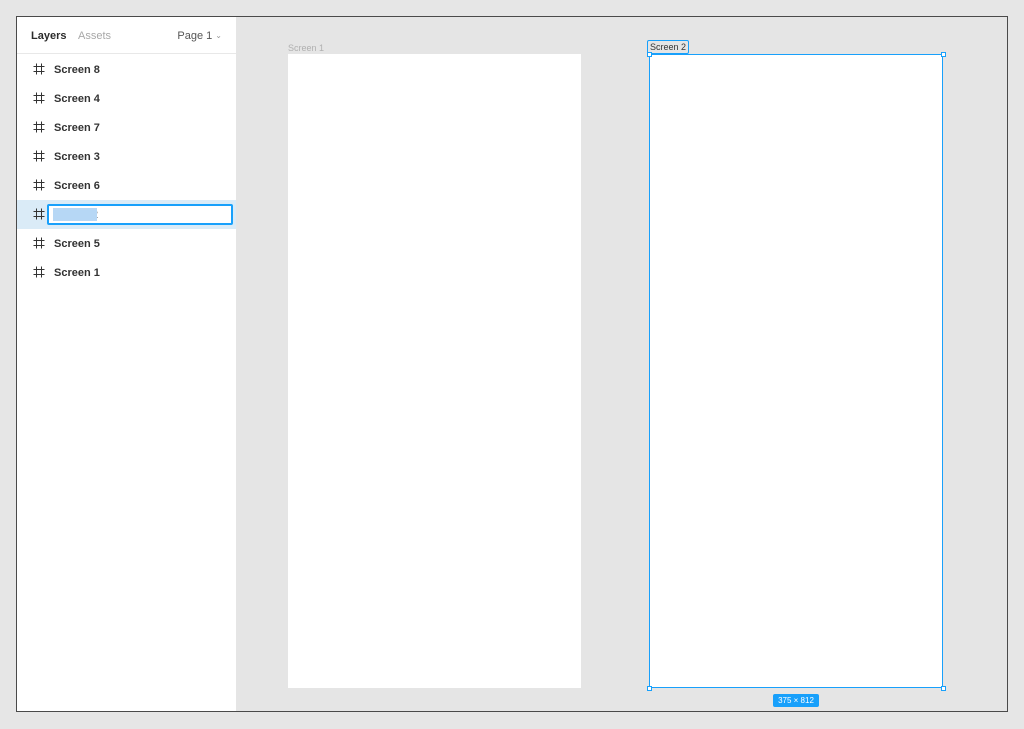 The height and width of the screenshot is (729, 1024). I want to click on layer-item-screen-6: Screen 6, so click(126, 185).